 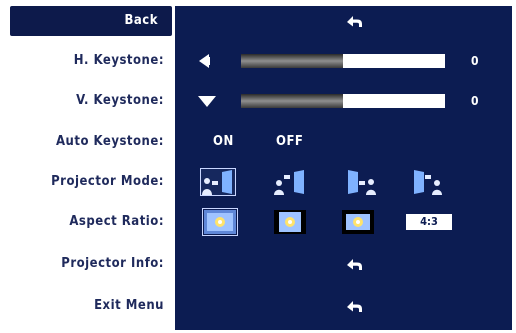 I want to click on h-keystone-slider, so click(x=343, y=61).